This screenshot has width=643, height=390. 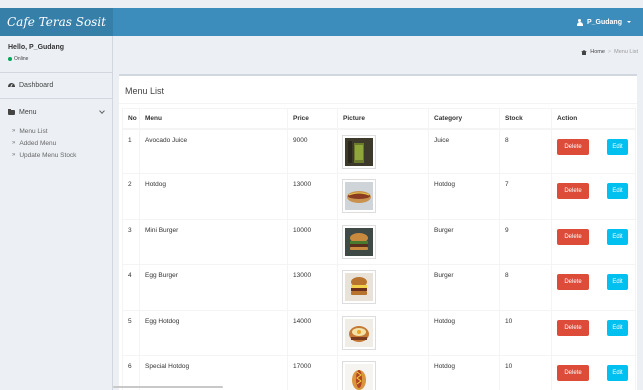 What do you see at coordinates (131, 119) in the screenshot?
I see `column-header: No` at bounding box center [131, 119].